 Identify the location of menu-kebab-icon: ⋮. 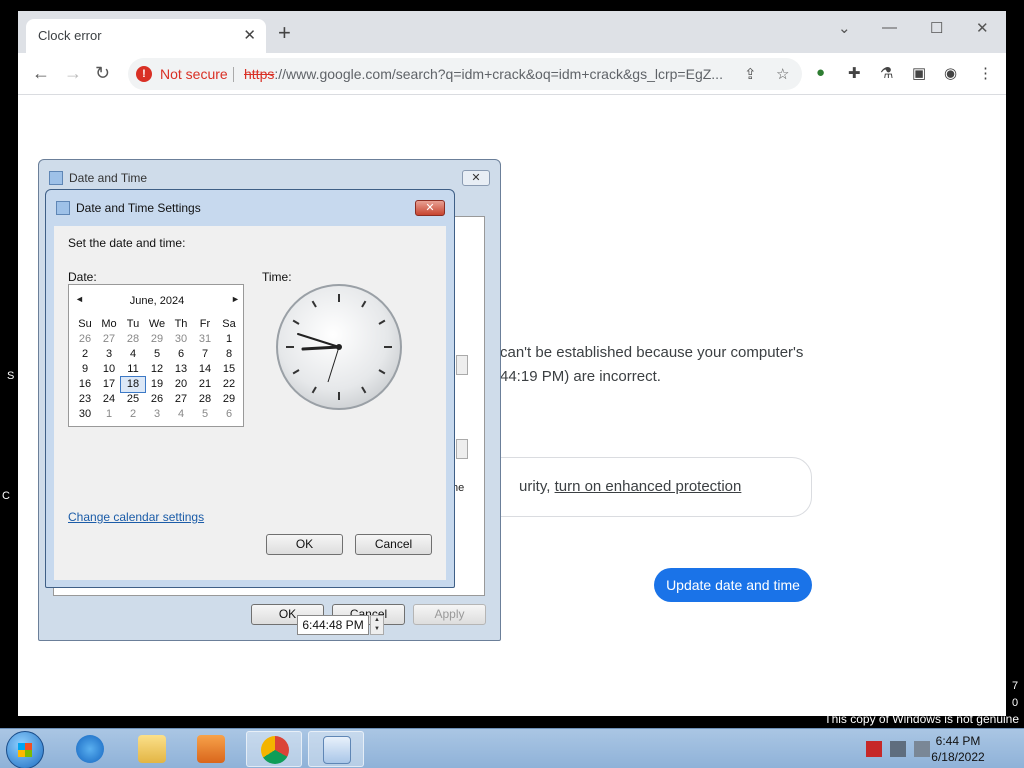
(985, 73).